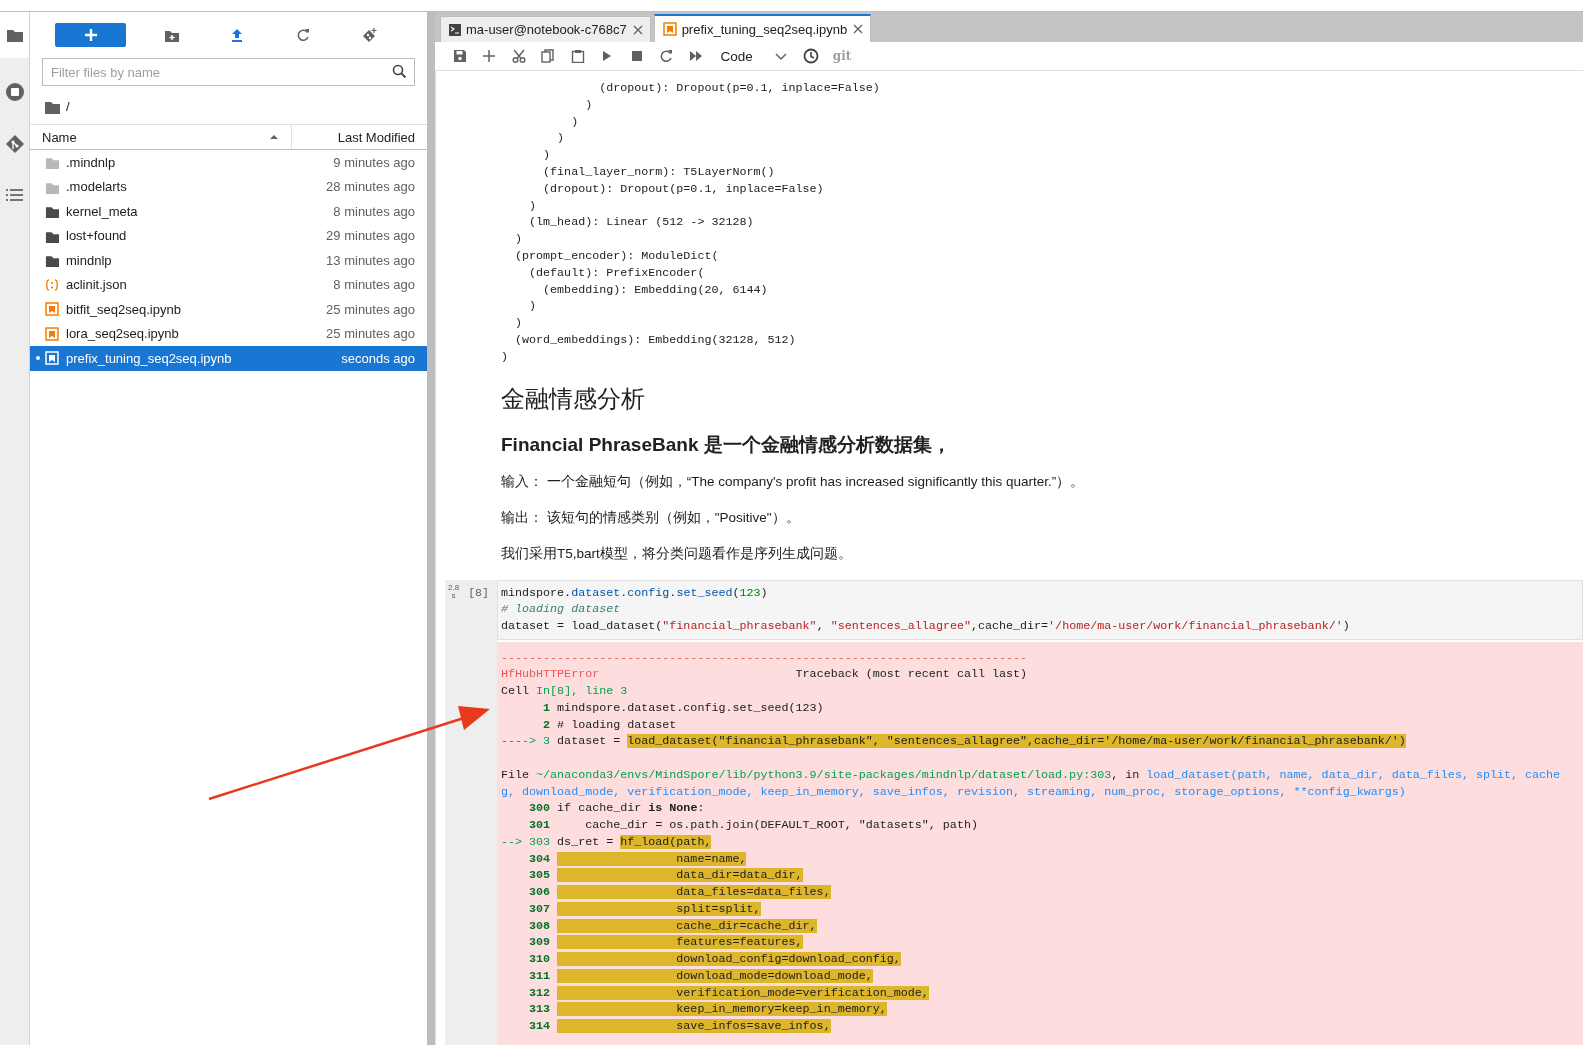 This screenshot has width=1583, height=1045. I want to click on traceback-line: File ~/anaconda3/envs/MindSpore/lib/python3.9/site-packages/mindnlp/dataset/load.py:303, in load_dataset(path, name, data_dir, data_files, split, cache, so click(1031, 775).